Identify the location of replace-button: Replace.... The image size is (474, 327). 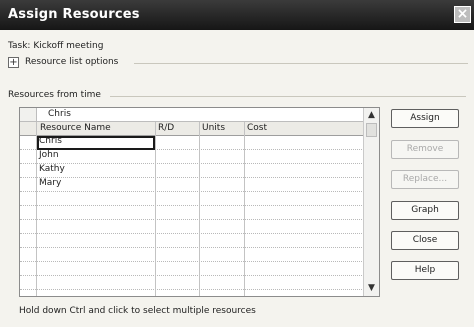
(425, 179).